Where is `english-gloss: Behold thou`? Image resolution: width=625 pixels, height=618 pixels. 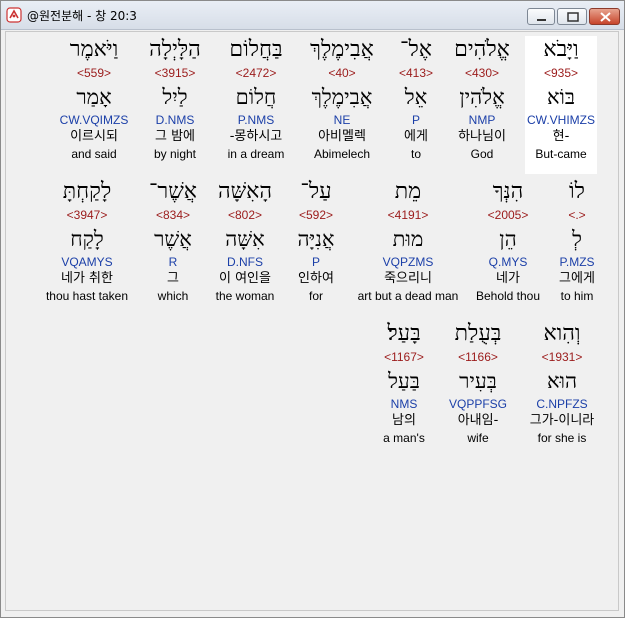 english-gloss: Behold thou is located at coordinates (508, 296).